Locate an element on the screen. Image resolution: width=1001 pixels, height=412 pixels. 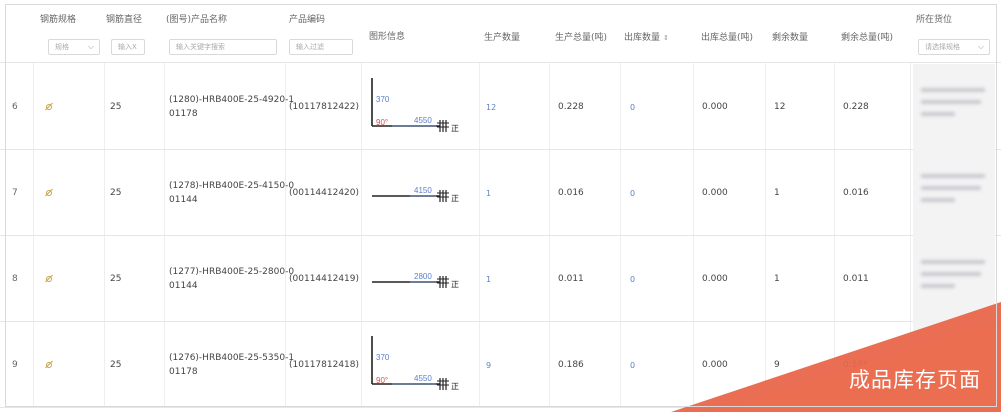
code-filter-input: 输入过滤 is located at coordinates (321, 47).